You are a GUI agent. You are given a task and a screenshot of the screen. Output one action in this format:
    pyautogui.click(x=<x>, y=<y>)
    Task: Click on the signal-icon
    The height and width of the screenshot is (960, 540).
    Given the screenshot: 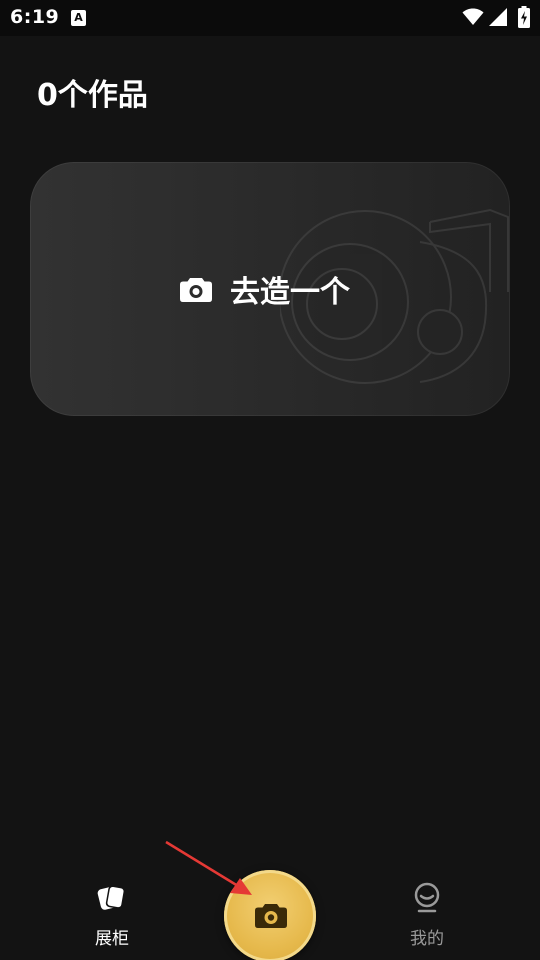 What is the action you would take?
    pyautogui.click(x=498, y=17)
    